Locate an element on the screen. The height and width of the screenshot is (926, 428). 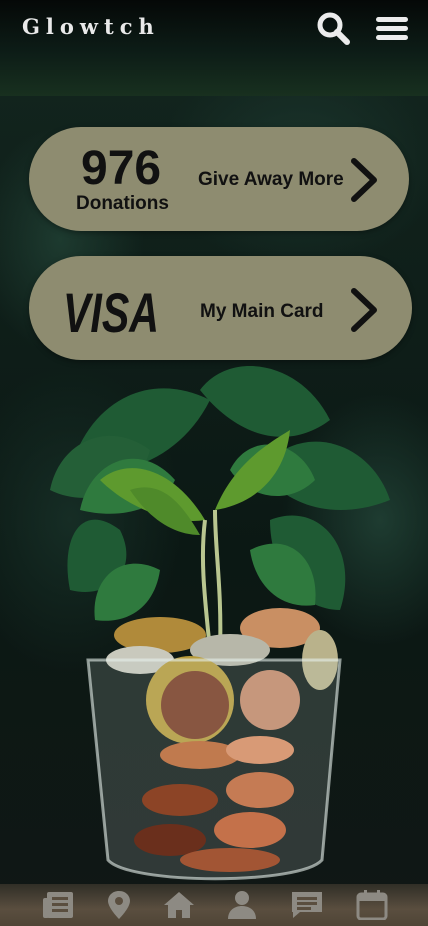
calendar-icon is located at coordinates (372, 905).